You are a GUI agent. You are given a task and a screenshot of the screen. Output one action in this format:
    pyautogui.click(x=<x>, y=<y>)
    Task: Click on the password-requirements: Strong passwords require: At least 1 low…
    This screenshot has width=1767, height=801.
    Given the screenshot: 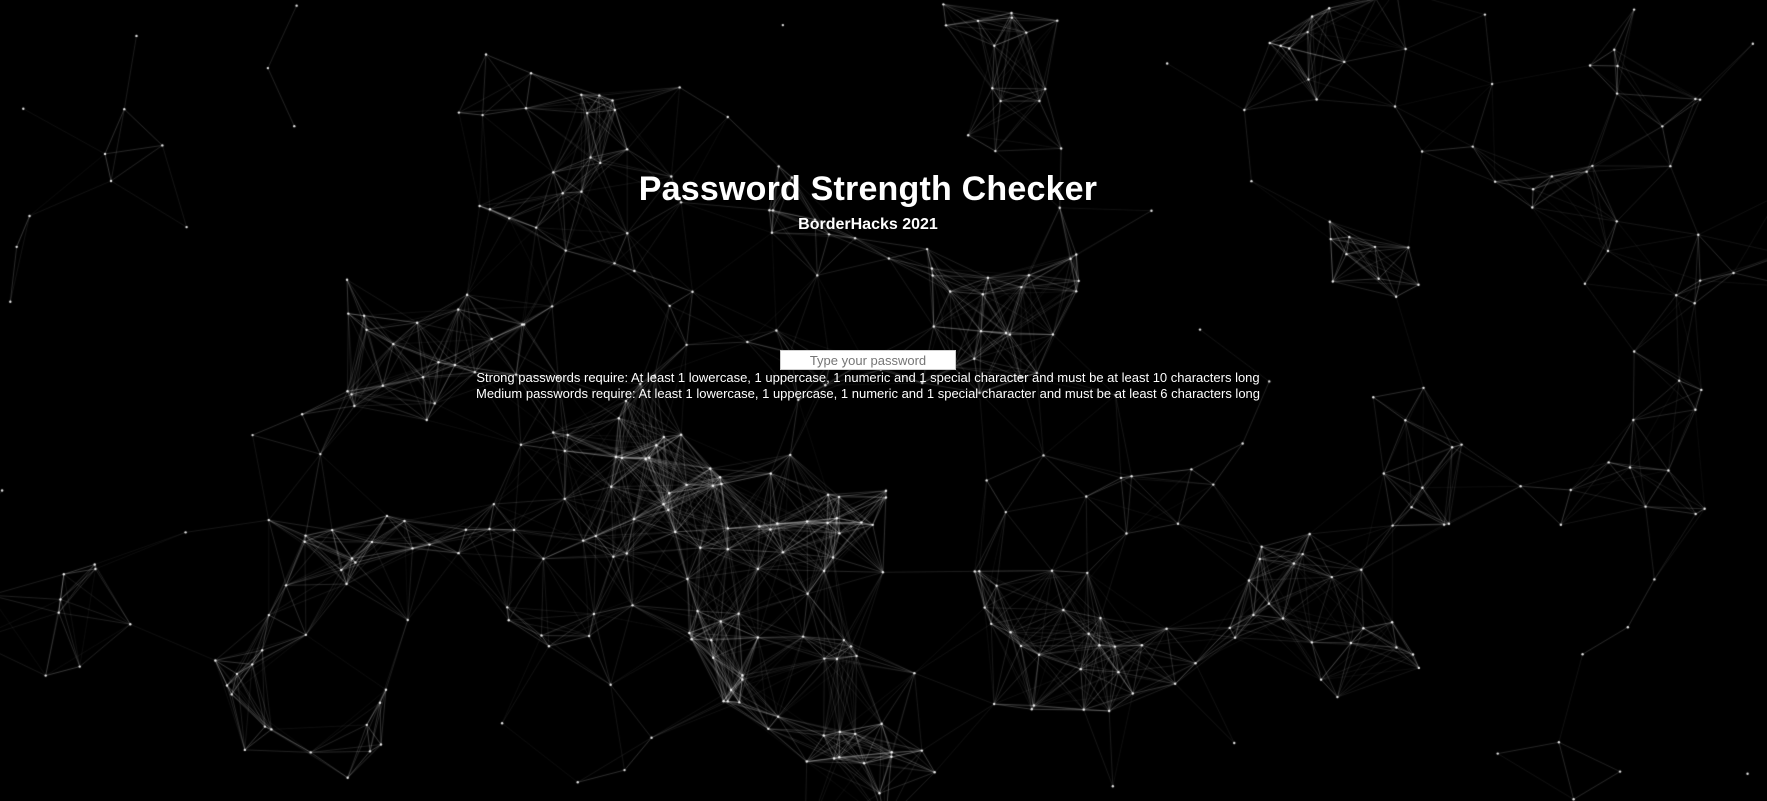 What is the action you would take?
    pyautogui.click(x=868, y=386)
    